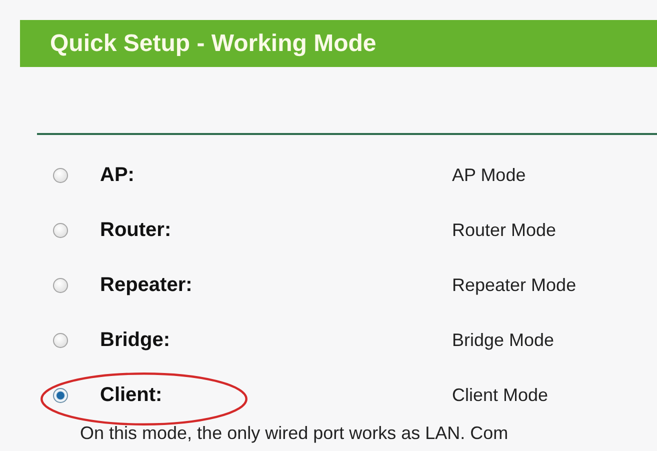  I want to click on page-title: Quick Setup - Working Mode, so click(213, 44).